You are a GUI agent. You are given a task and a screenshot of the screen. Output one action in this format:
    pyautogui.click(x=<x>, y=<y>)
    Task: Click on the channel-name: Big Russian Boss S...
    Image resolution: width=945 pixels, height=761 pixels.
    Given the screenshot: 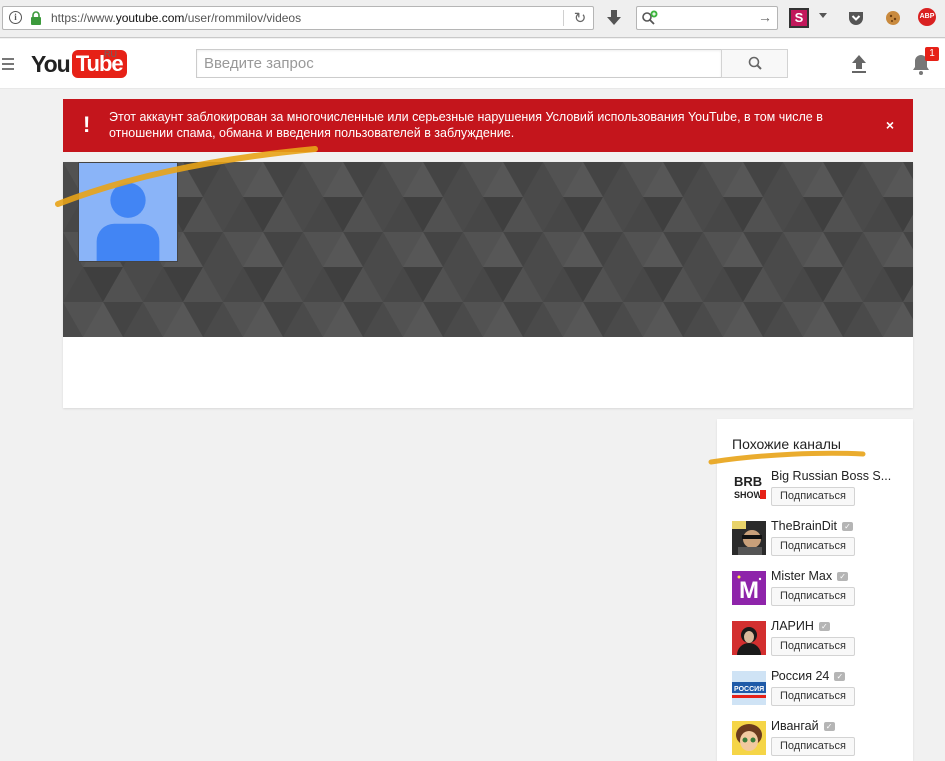 What is the action you would take?
    pyautogui.click(x=831, y=476)
    